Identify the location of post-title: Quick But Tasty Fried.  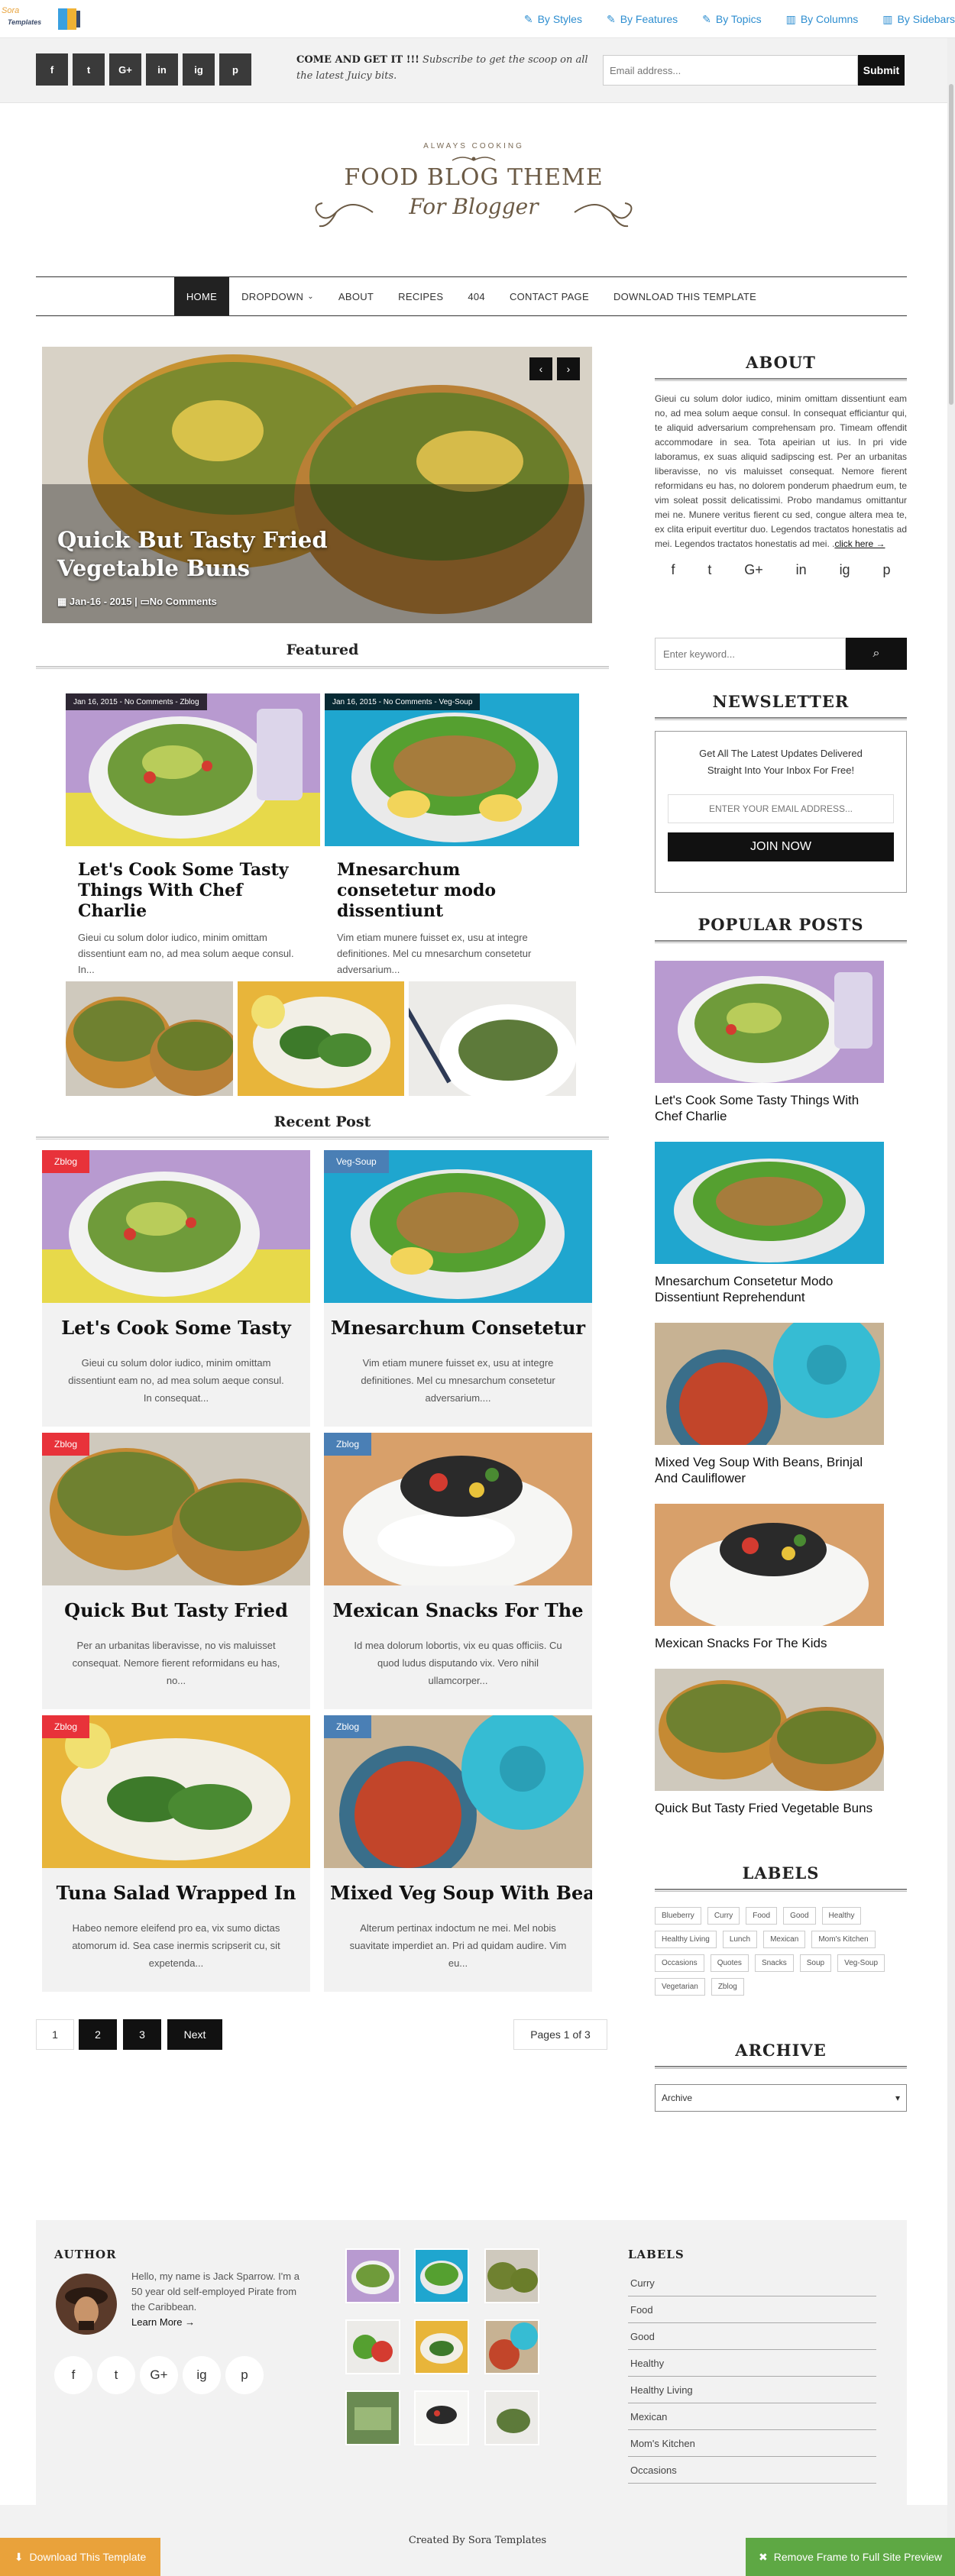
(176, 1610).